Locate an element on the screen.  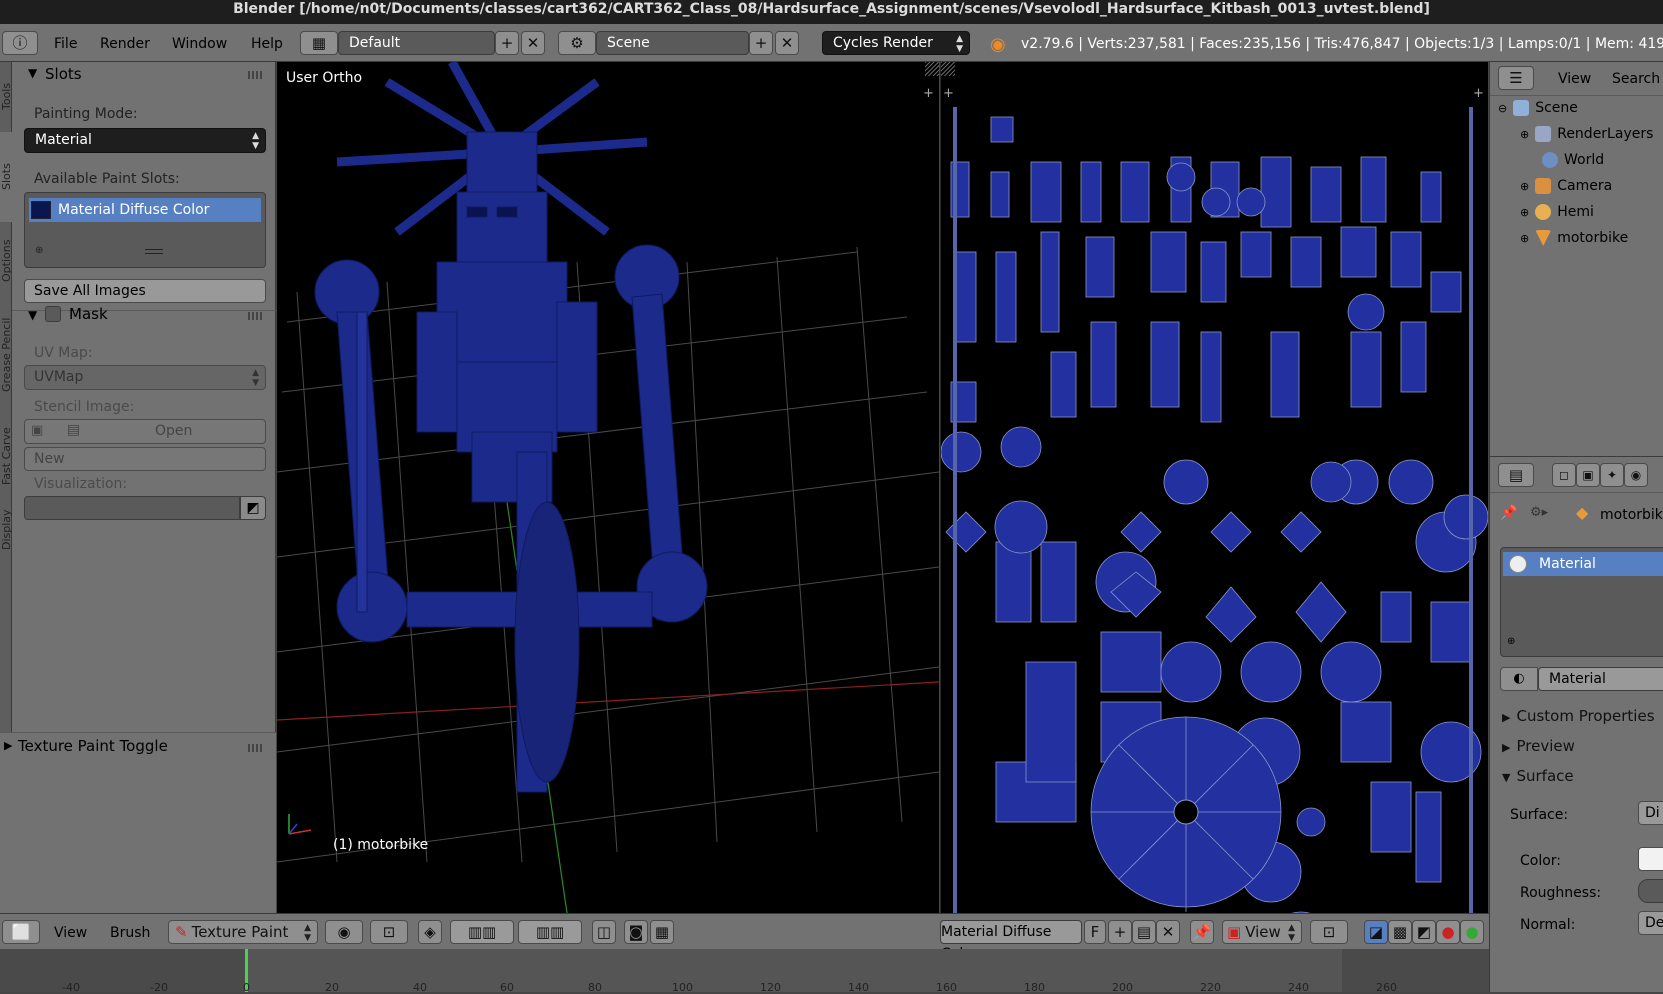
list-item: Material Diffuse Color is located at coordinates (145, 210).